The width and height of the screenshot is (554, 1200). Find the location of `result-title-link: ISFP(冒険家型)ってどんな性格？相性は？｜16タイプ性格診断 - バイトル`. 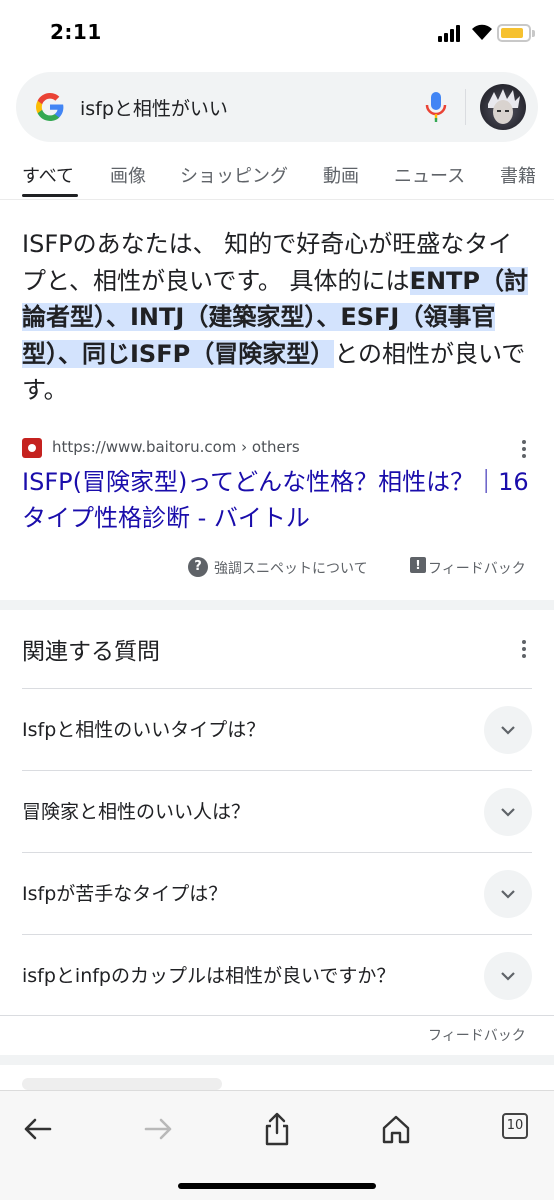

result-title-link: ISFP(冒険家型)ってどんな性格？相性は？｜16タイプ性格診断 - バイトル is located at coordinates (277, 500).